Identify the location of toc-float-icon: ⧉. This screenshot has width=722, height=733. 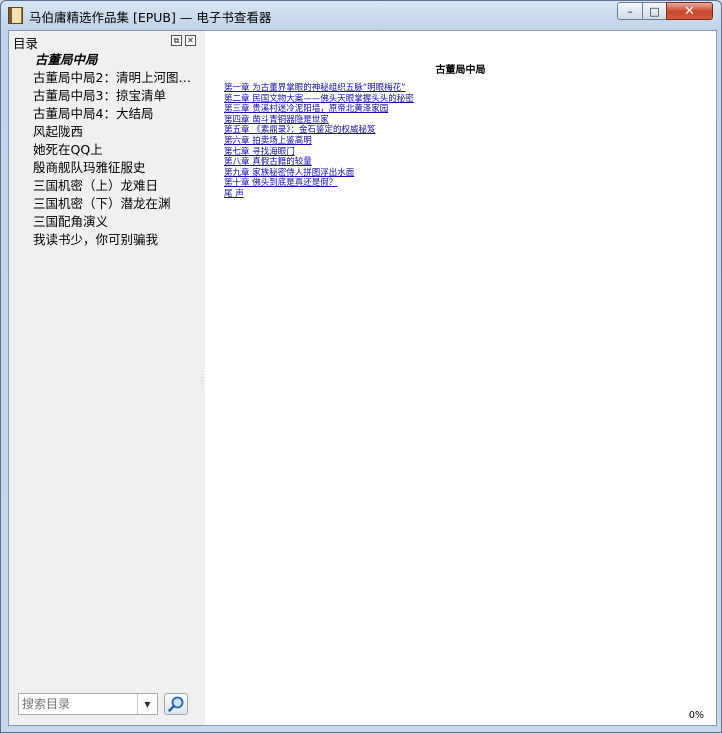
(176, 40).